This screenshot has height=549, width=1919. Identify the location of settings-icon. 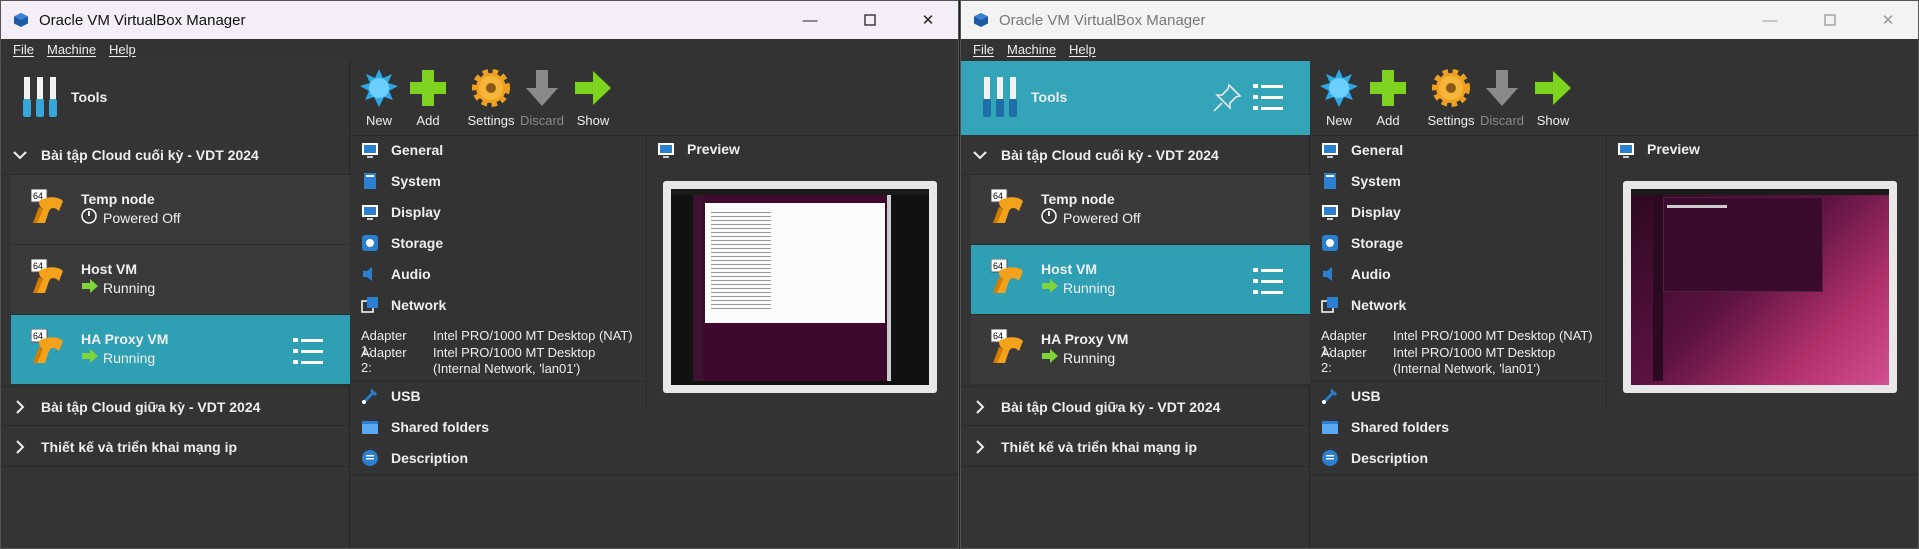
(491, 88).